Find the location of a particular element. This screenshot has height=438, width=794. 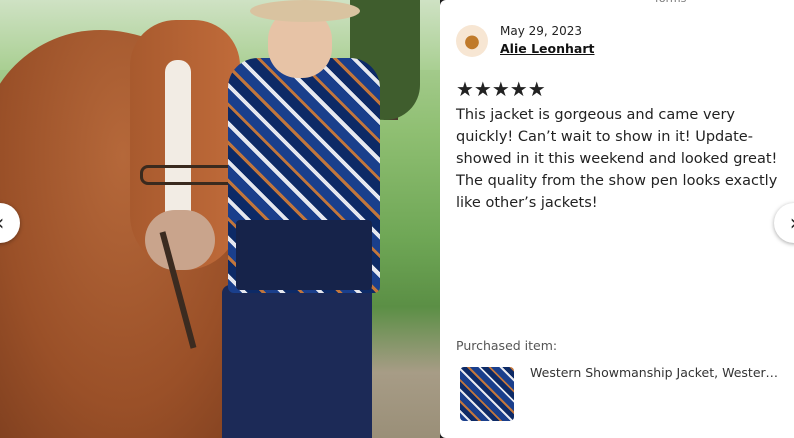

top-crumb: forms is located at coordinates (670, 2).